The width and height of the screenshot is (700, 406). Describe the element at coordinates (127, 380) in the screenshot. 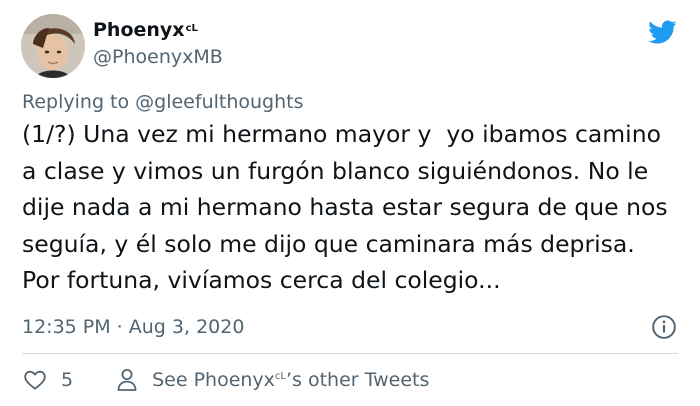

I see `person-icon` at that location.